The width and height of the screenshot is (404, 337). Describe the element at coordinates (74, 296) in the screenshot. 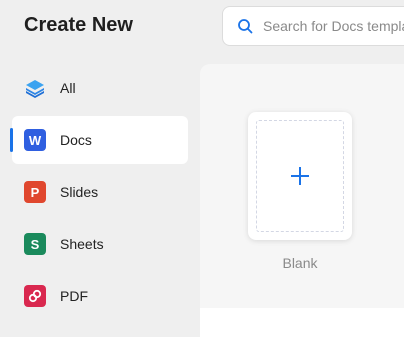

I see `sidebar-item-label: PDF` at that location.